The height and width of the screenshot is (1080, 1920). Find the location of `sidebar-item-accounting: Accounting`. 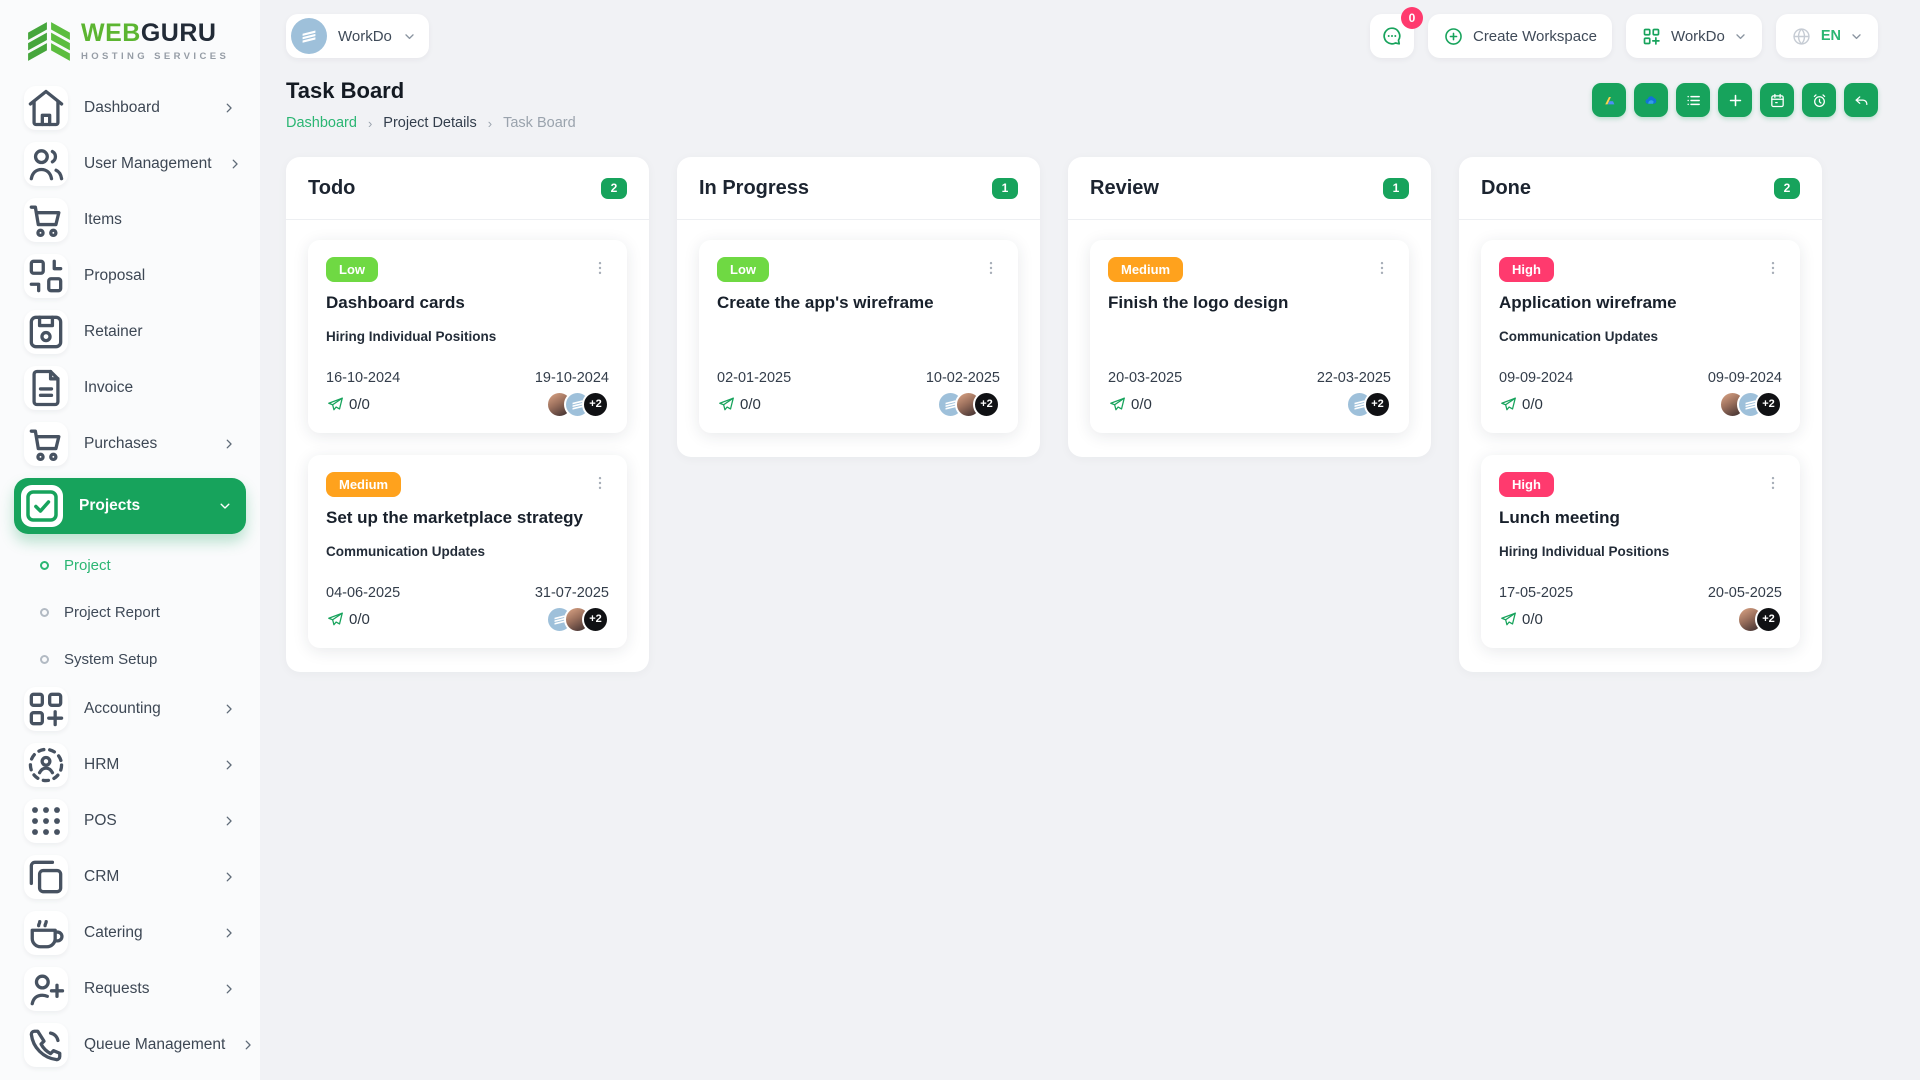

sidebar-item-accounting: Accounting is located at coordinates (130, 709).